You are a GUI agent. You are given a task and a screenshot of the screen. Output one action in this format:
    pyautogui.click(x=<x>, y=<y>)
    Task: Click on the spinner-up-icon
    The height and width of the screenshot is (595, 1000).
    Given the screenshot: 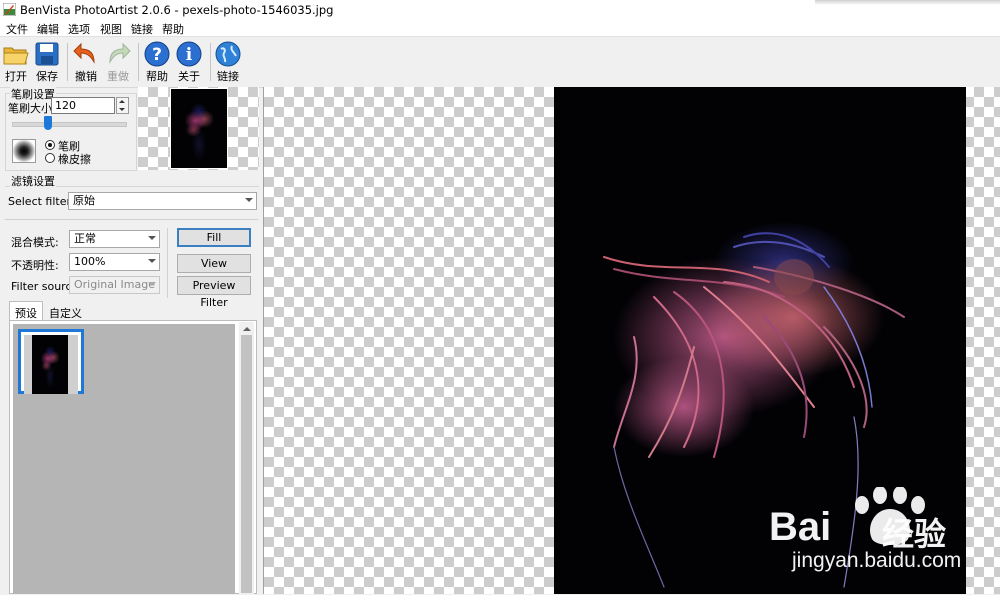 What is the action you would take?
    pyautogui.click(x=122, y=101)
    